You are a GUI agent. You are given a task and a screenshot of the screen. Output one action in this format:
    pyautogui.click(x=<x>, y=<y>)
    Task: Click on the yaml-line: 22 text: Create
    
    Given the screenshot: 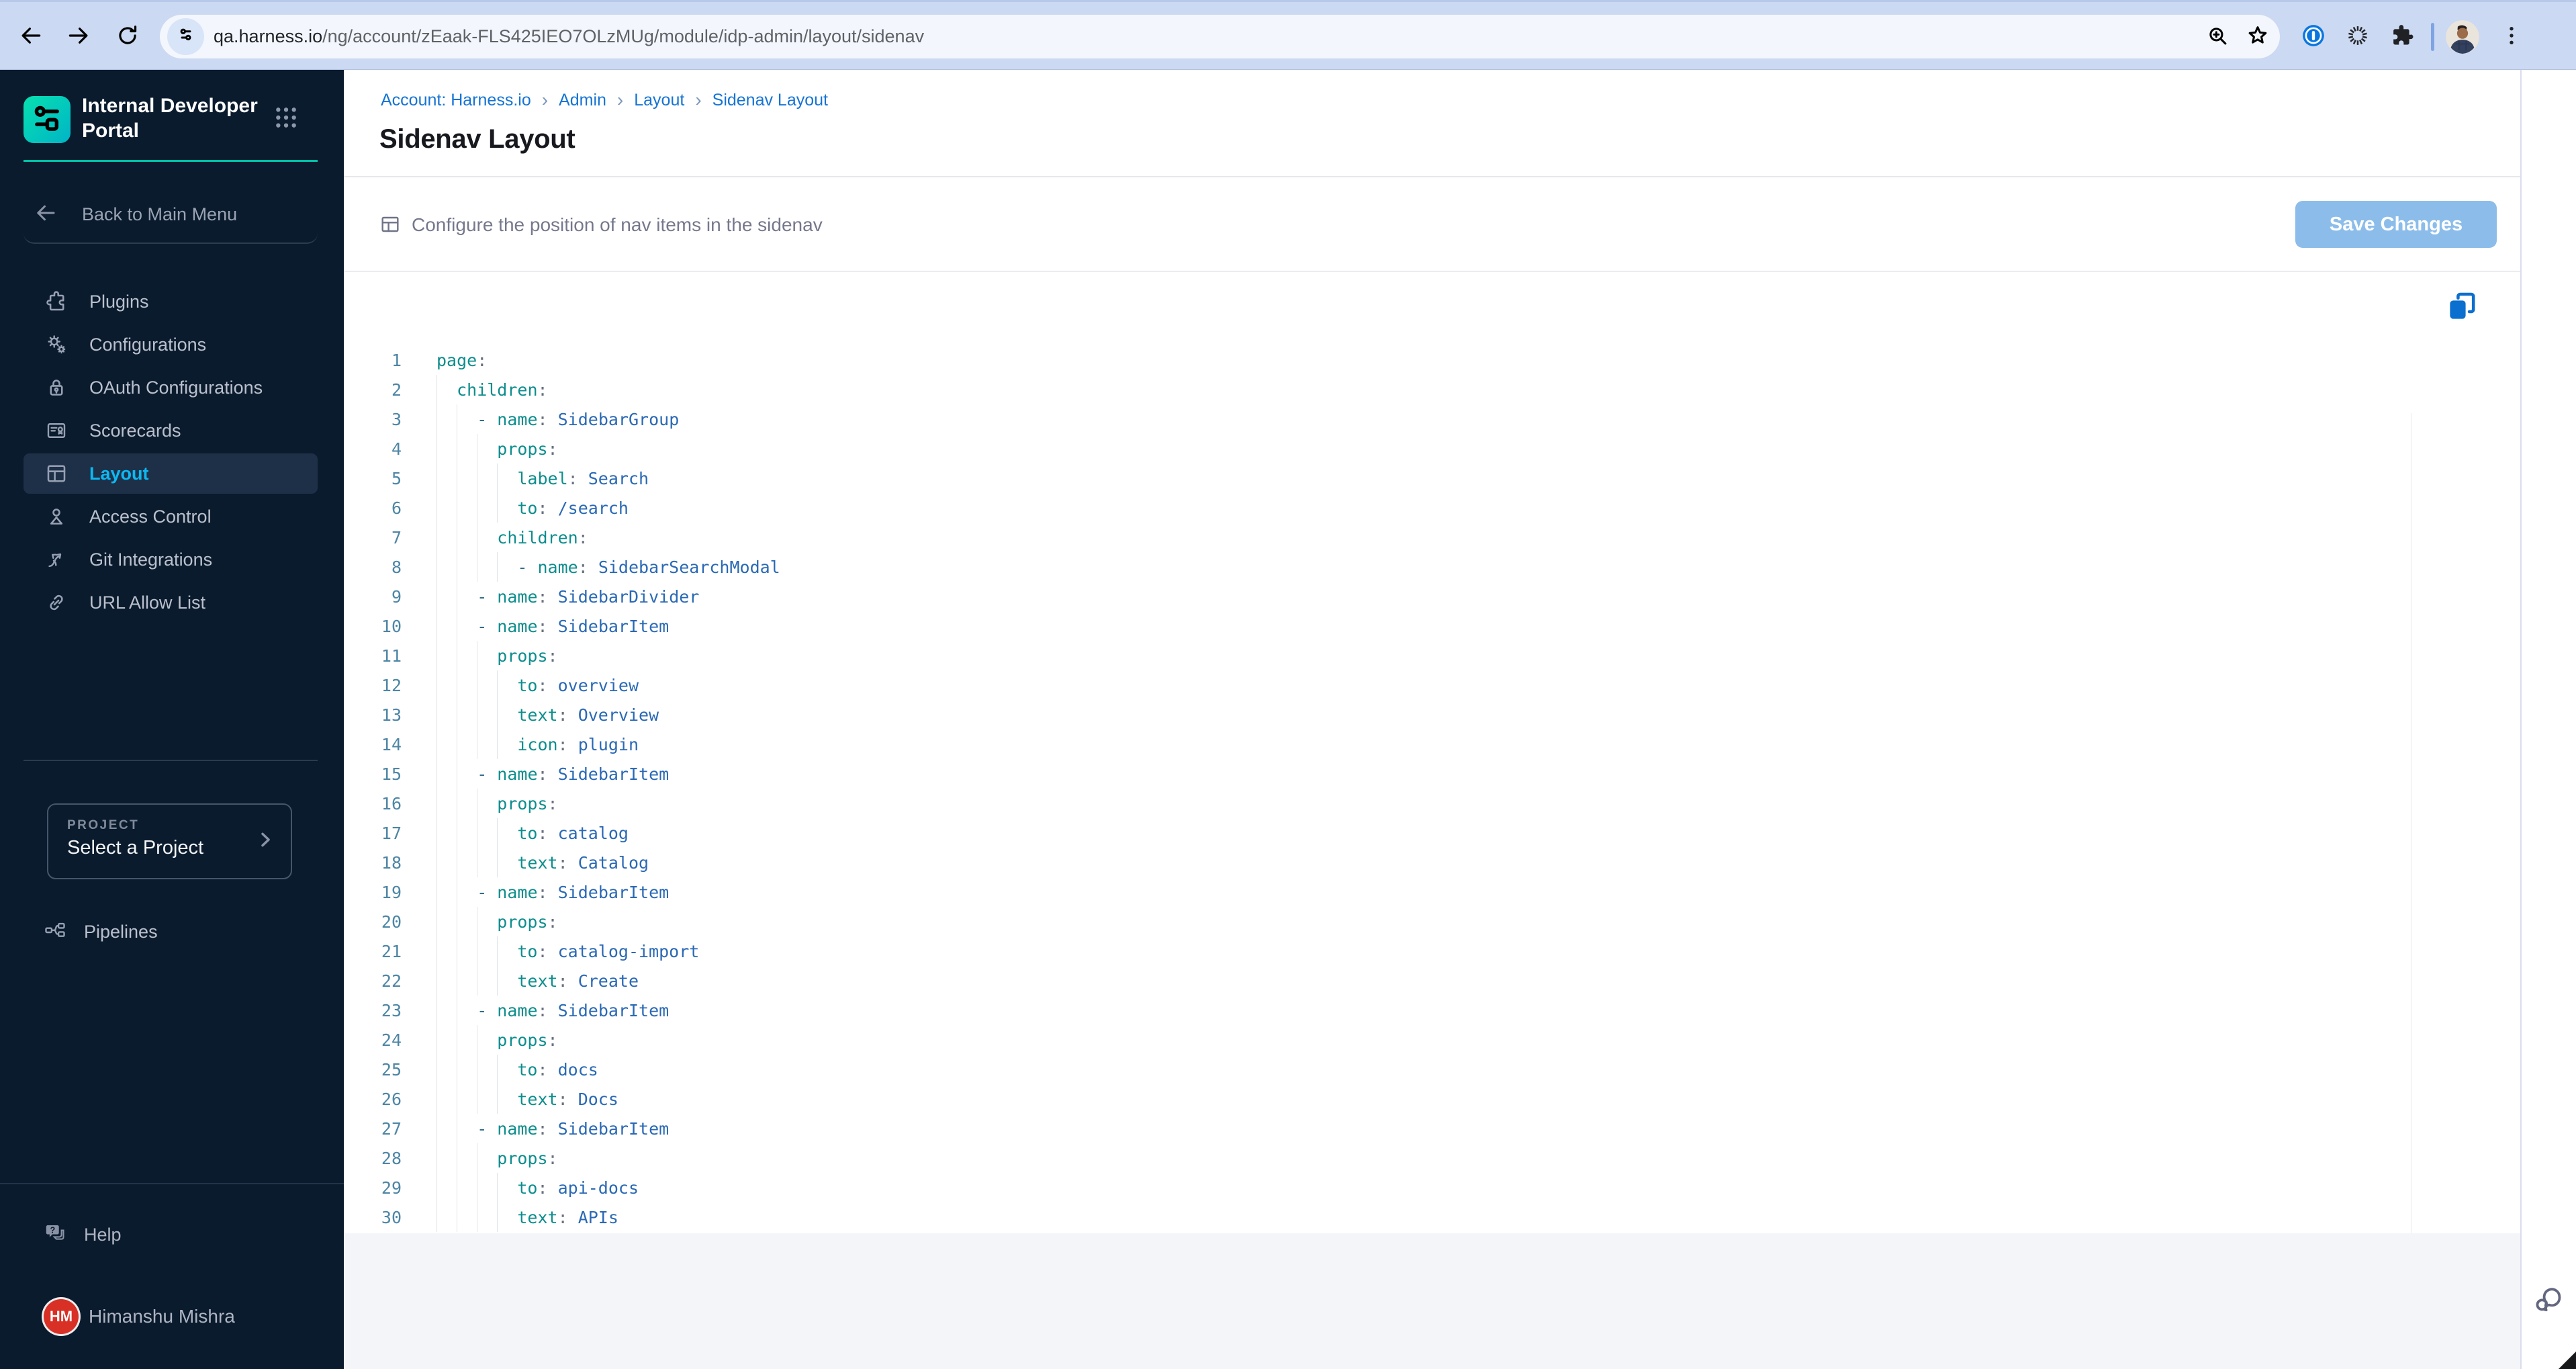 What is the action you would take?
    pyautogui.click(x=1371, y=981)
    